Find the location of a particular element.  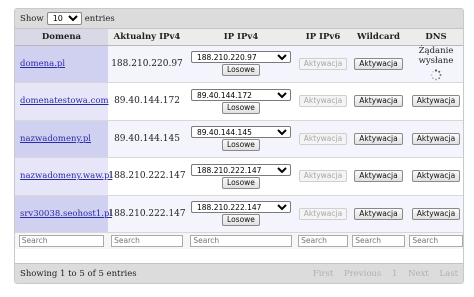

search-input-ip-ipv4 is located at coordinates (241, 240).